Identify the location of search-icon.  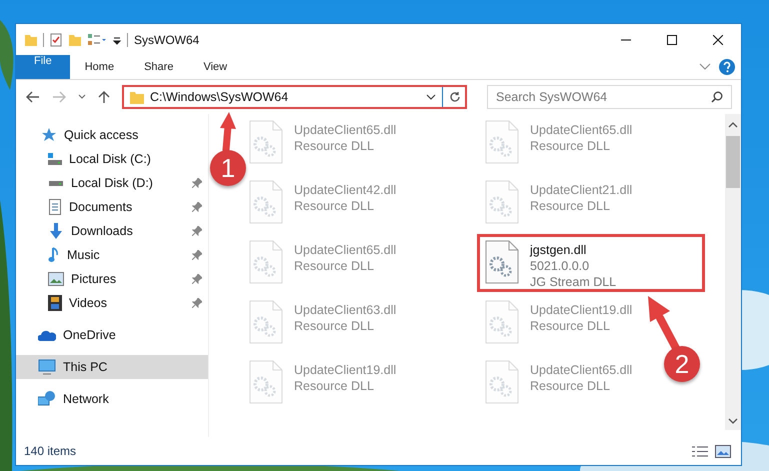
(717, 97).